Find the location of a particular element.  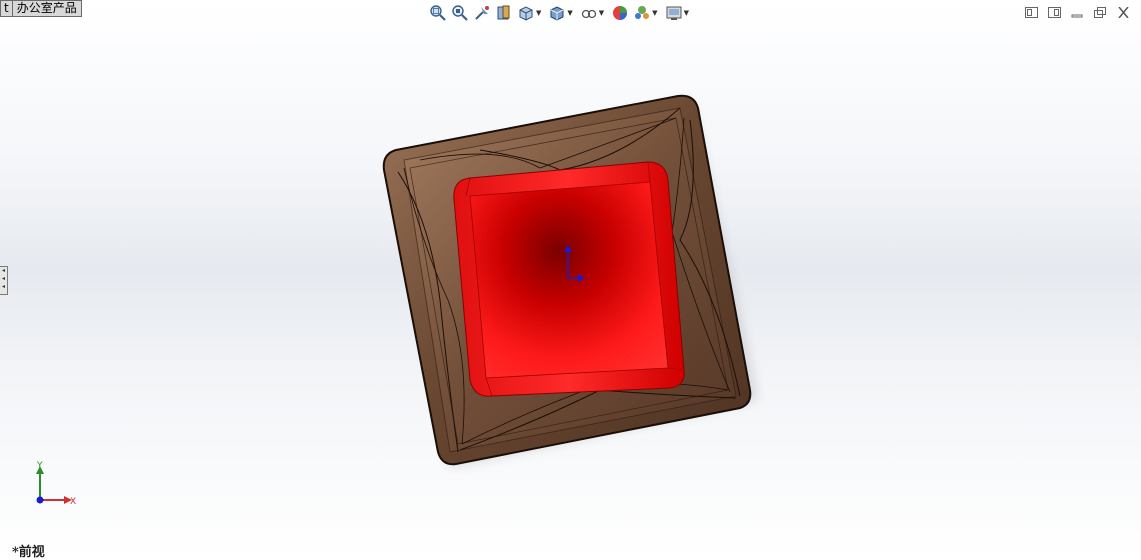

triad-y-label: Y is located at coordinates (39, 466).